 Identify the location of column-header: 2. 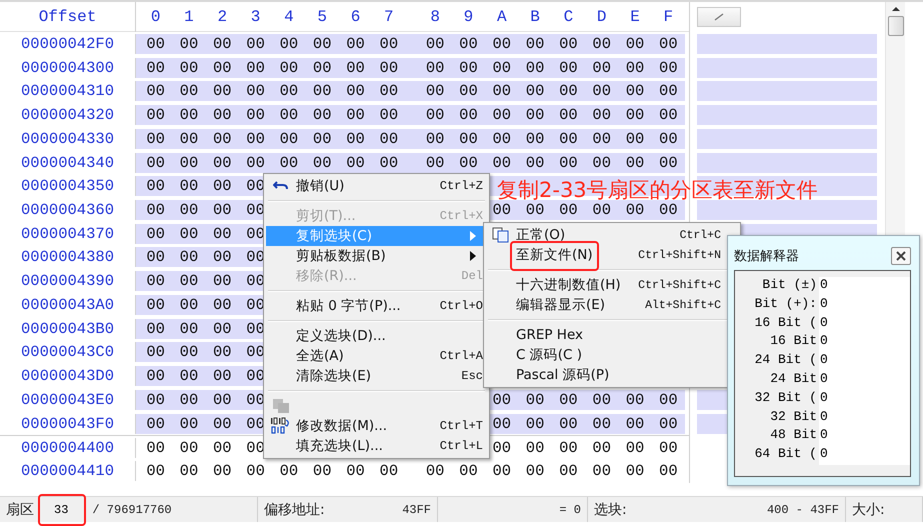
(222, 17).